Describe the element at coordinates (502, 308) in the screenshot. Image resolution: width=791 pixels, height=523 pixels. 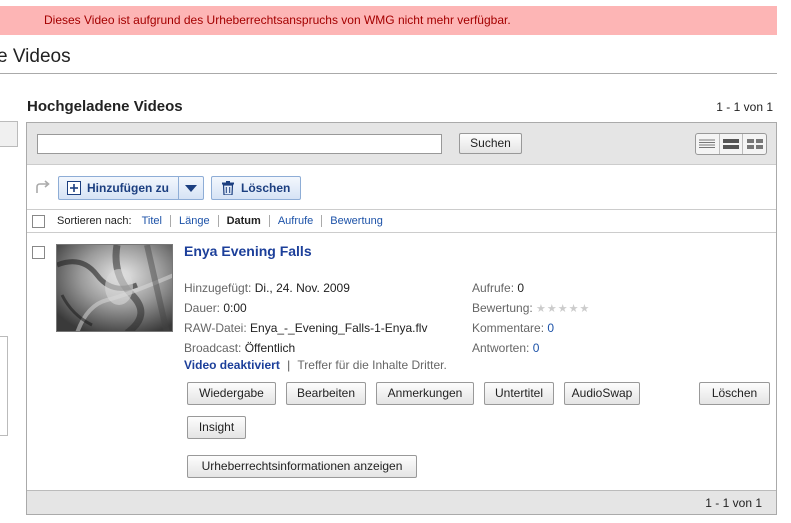
I see `rating-label: Bewertung:` at that location.